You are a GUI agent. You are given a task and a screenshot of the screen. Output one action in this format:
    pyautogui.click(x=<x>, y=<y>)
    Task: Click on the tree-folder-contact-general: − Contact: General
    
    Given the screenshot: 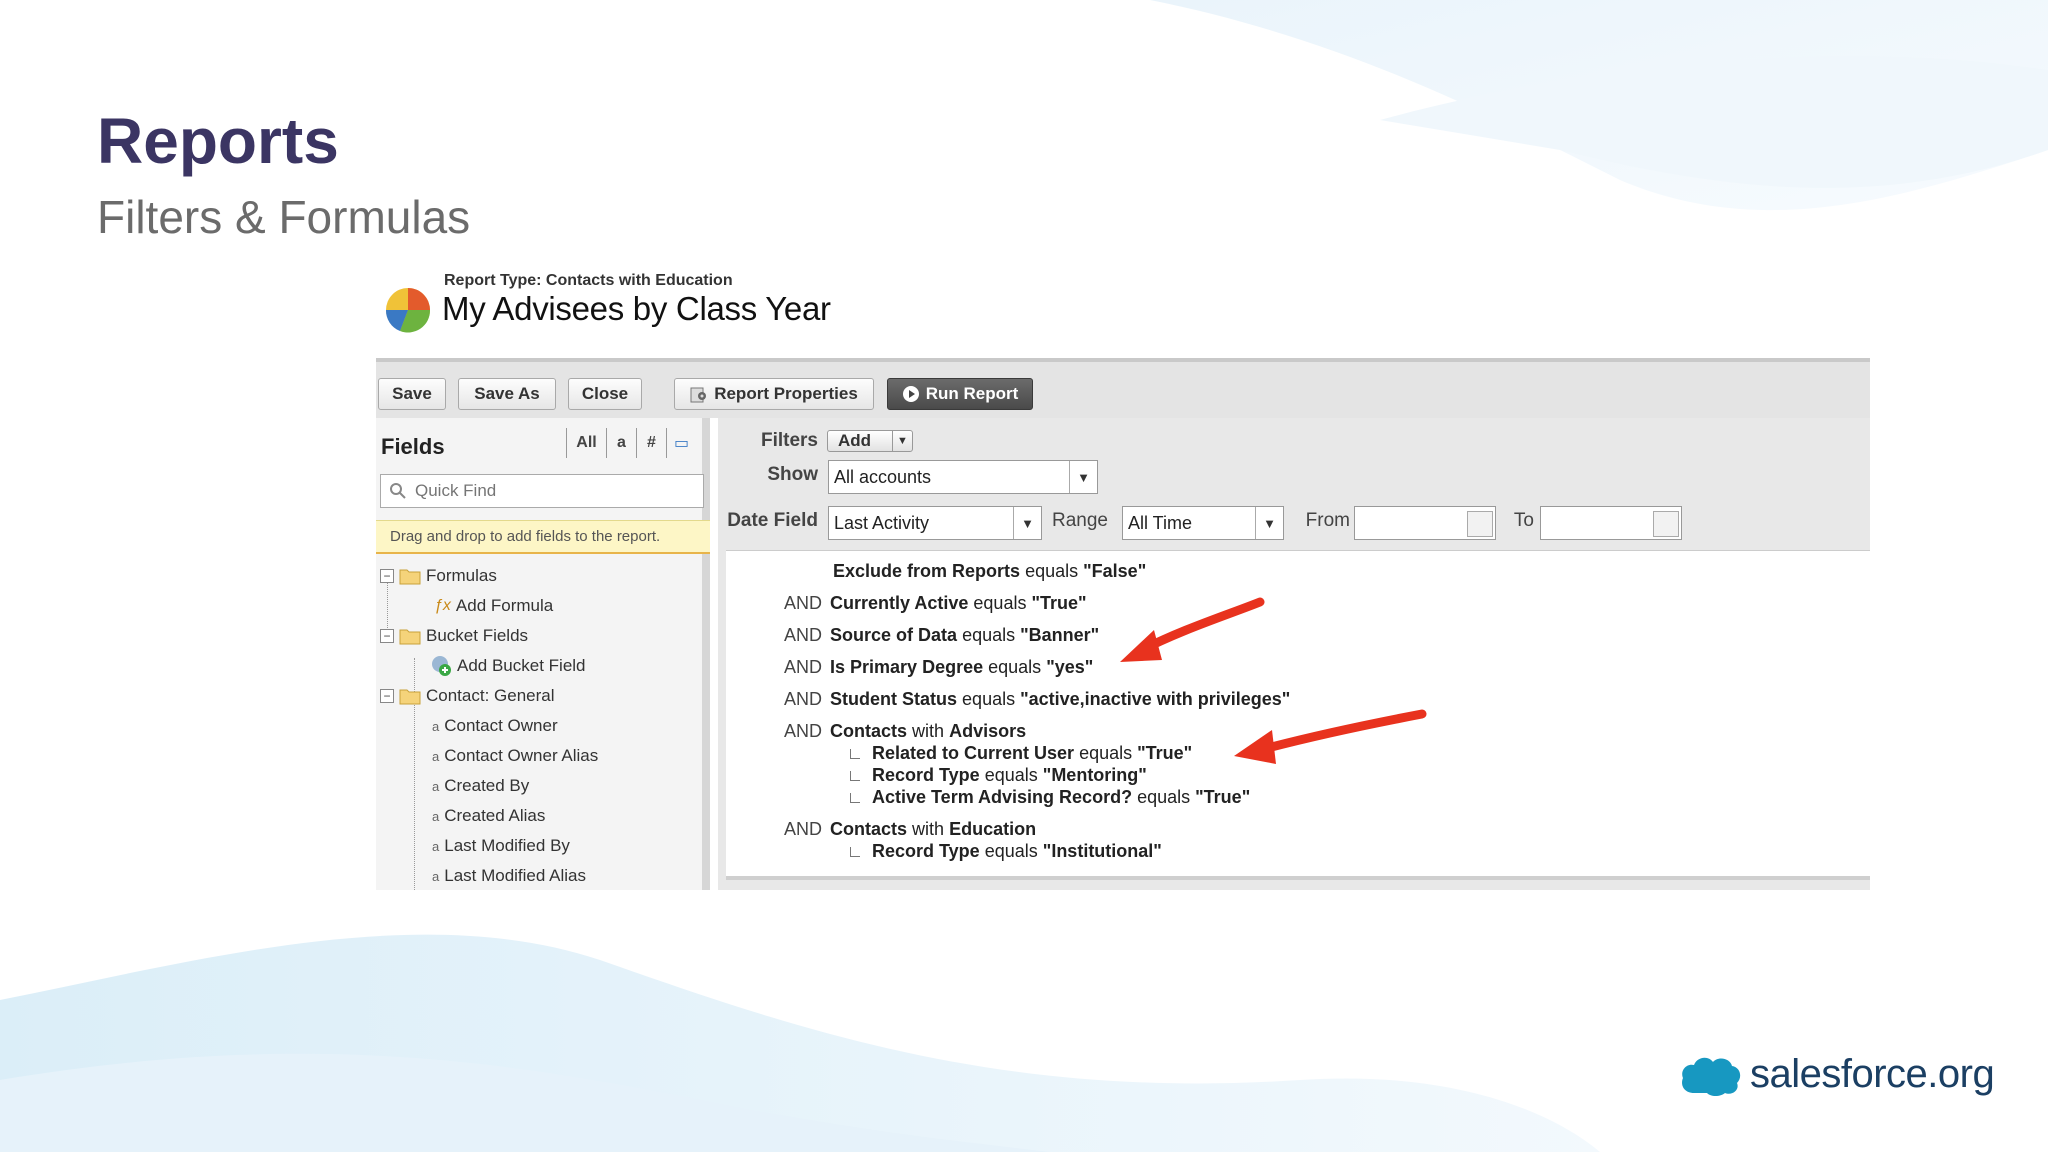 What is the action you would take?
    pyautogui.click(x=467, y=696)
    